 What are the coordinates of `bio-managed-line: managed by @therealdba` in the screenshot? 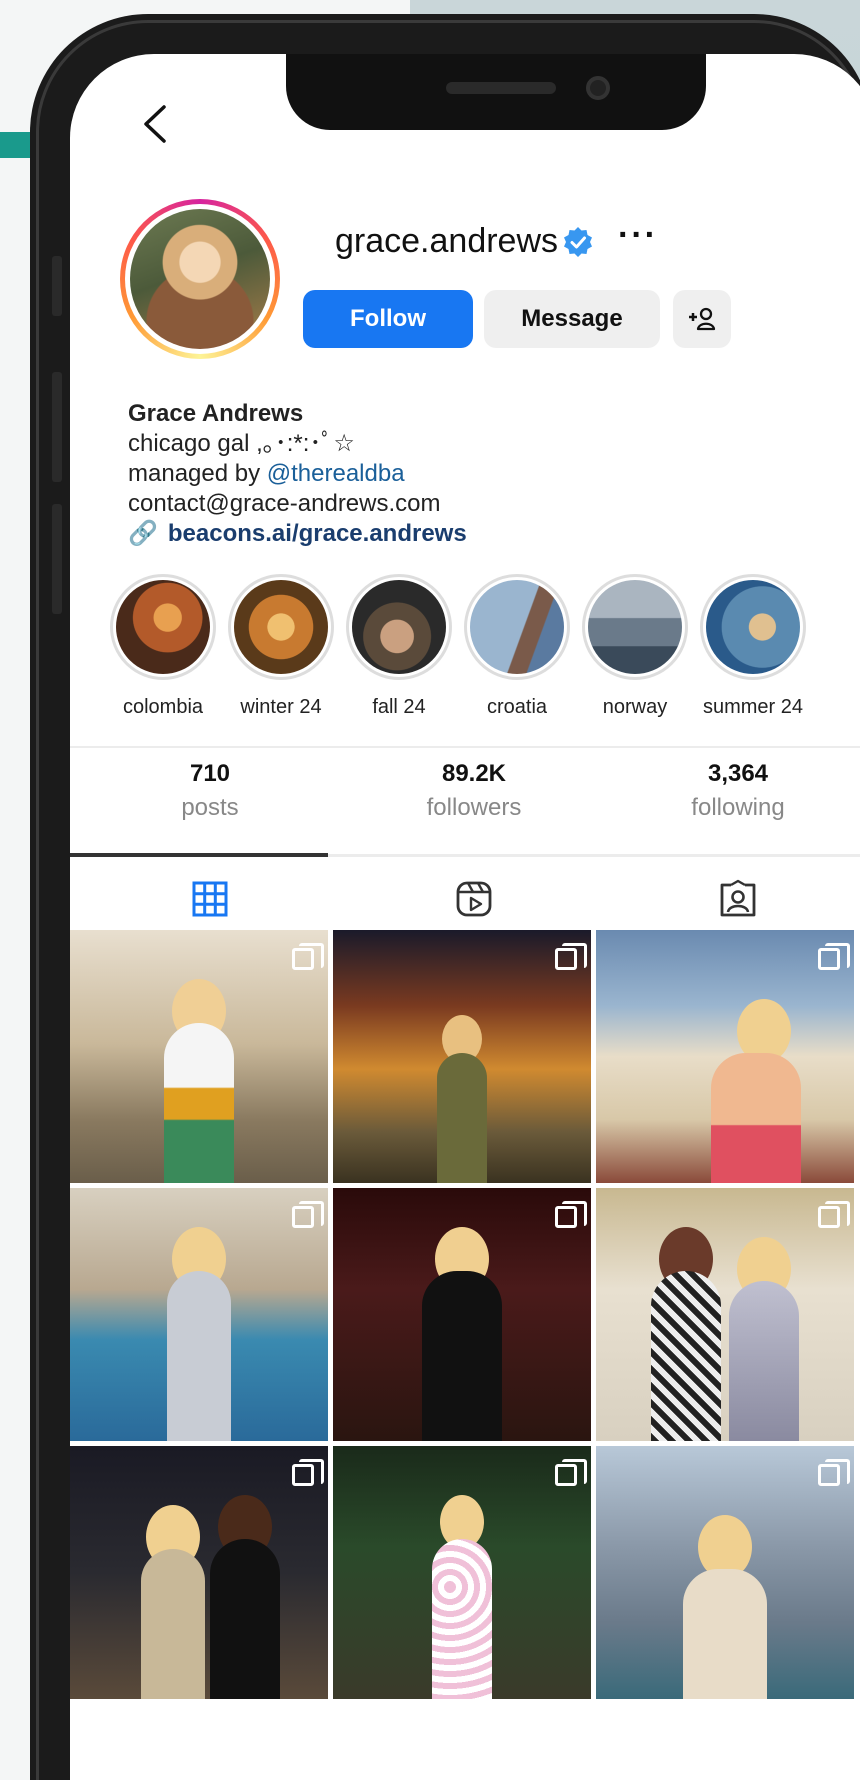 It's located at (297, 474).